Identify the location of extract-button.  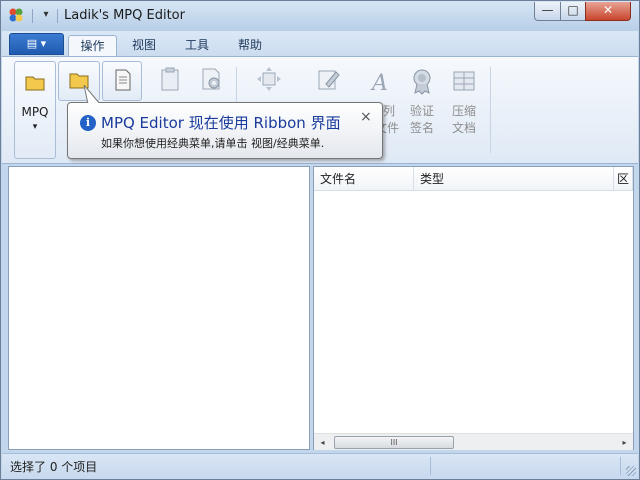
(269, 81).